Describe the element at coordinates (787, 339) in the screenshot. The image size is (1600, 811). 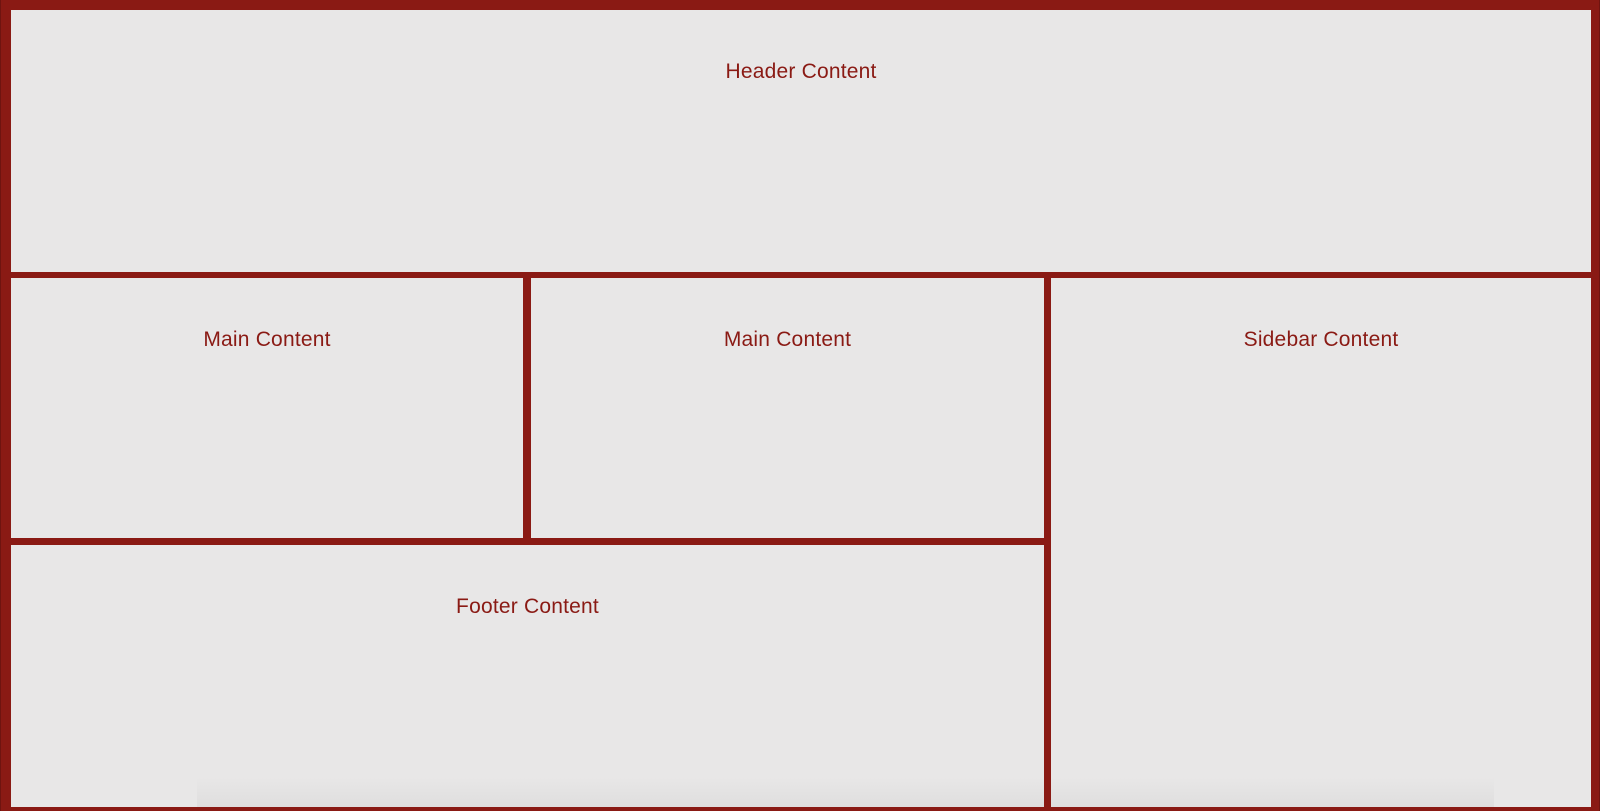
I see `main-content-label-2: Main Content` at that location.